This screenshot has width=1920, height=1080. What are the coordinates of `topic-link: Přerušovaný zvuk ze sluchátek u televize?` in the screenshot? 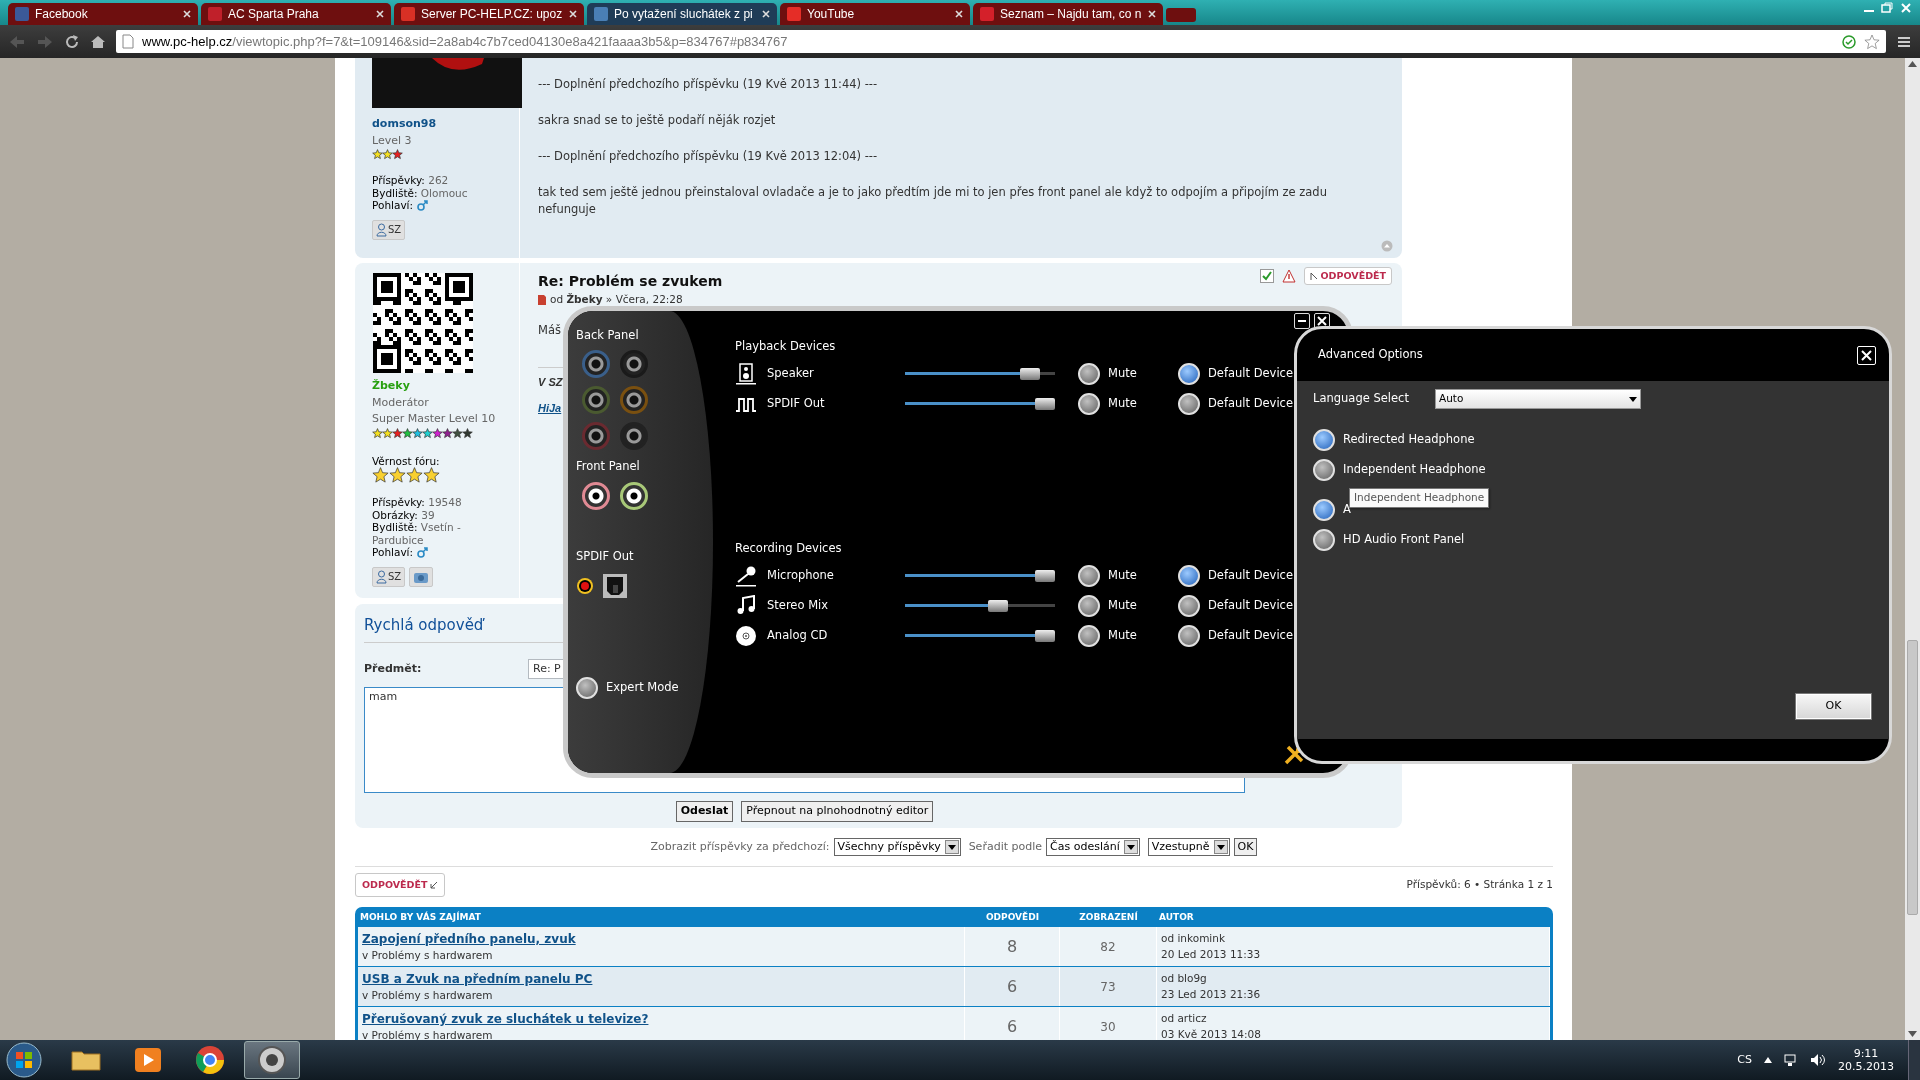 It's located at (505, 1018).